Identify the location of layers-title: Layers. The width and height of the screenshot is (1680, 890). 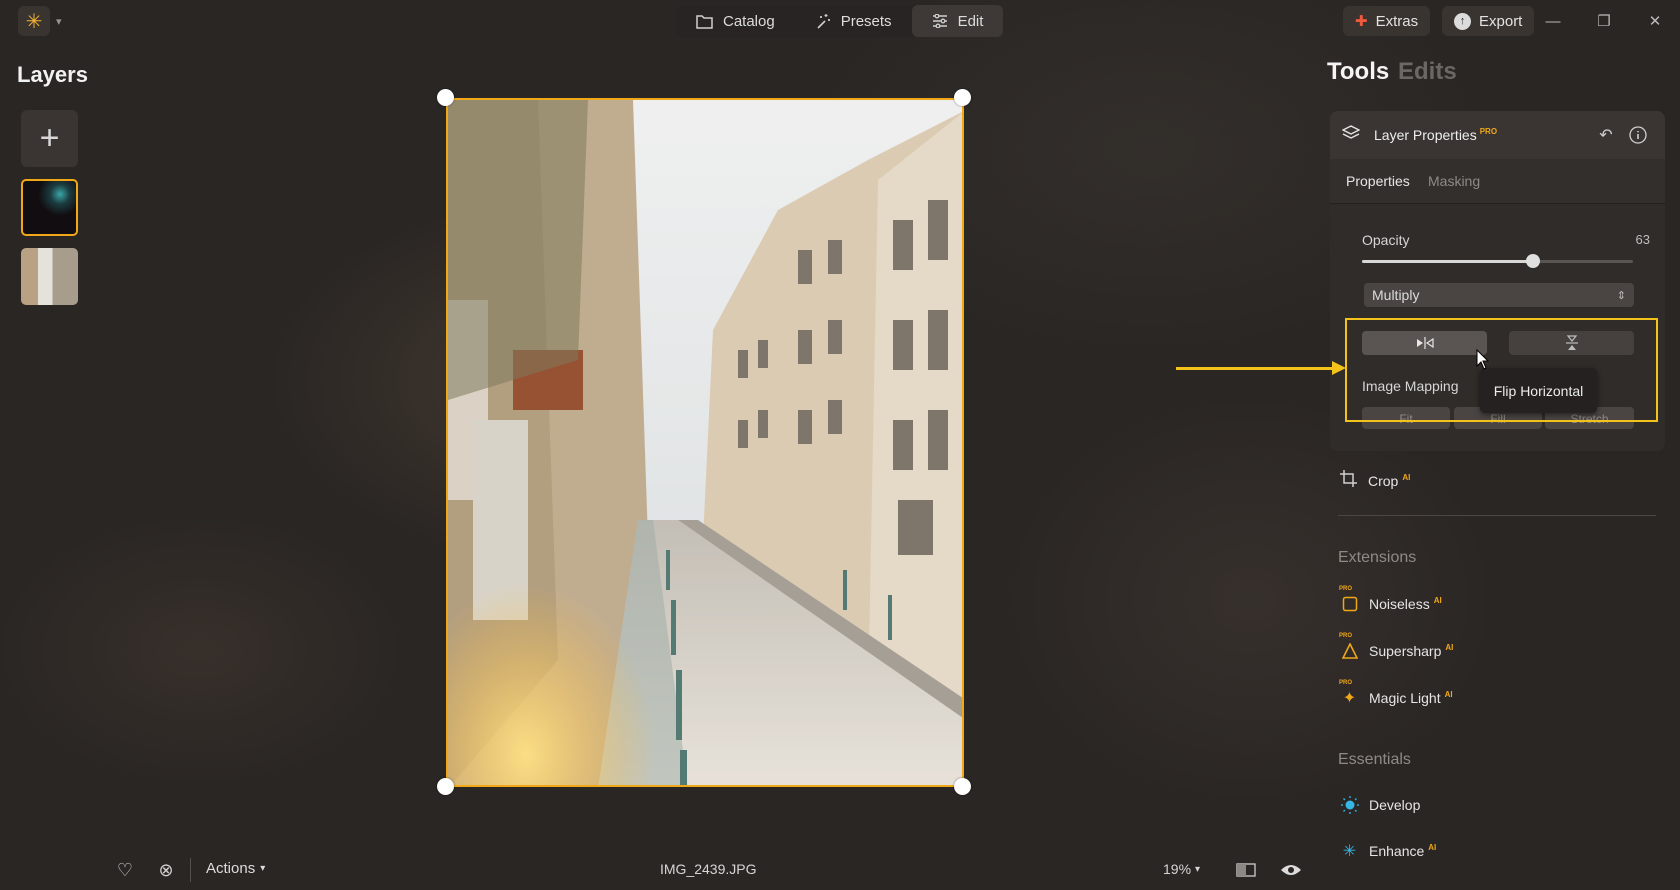
(52, 74).